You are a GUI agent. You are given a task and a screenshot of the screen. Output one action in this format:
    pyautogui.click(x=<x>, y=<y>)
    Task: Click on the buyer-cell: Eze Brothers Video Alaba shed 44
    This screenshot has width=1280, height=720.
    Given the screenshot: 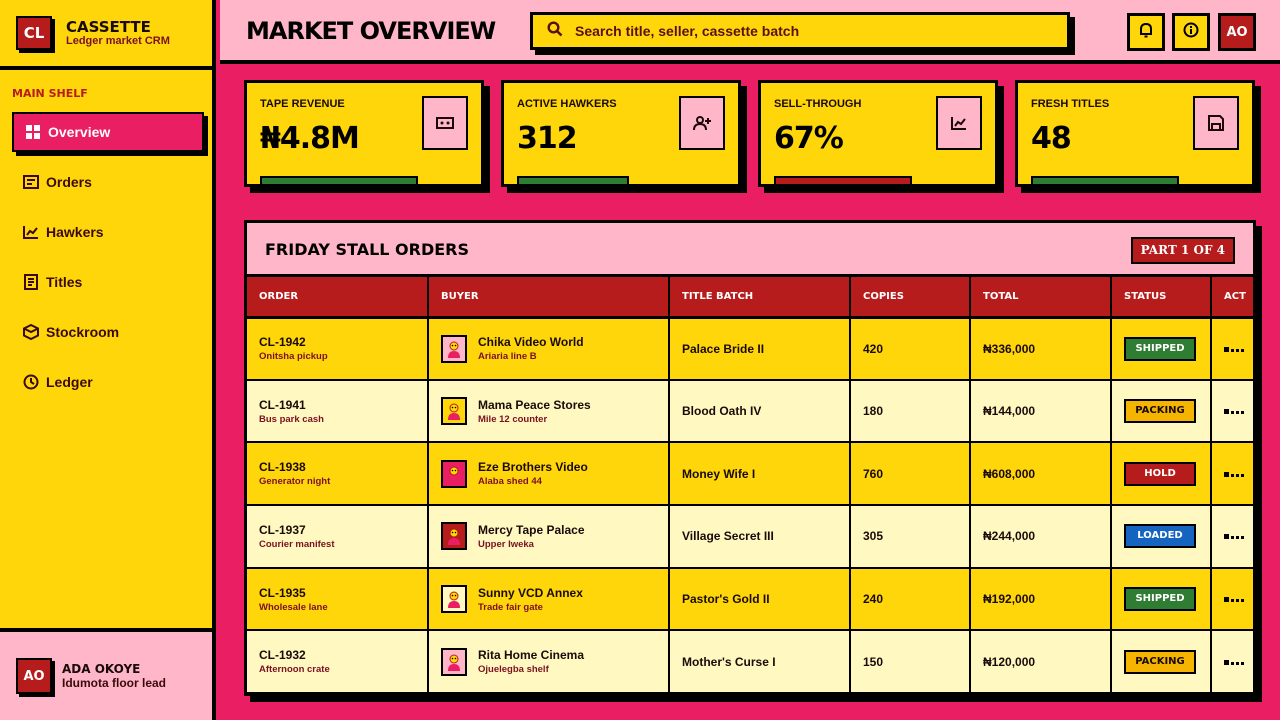 What is the action you would take?
    pyautogui.click(x=549, y=474)
    